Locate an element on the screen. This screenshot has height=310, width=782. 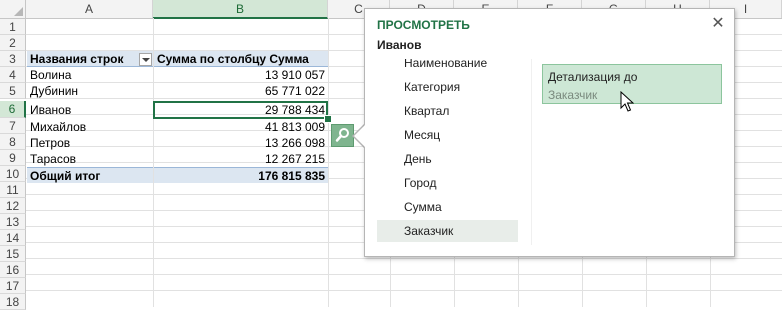
pivot-row-value: 12 267 215 is located at coordinates (241, 159).